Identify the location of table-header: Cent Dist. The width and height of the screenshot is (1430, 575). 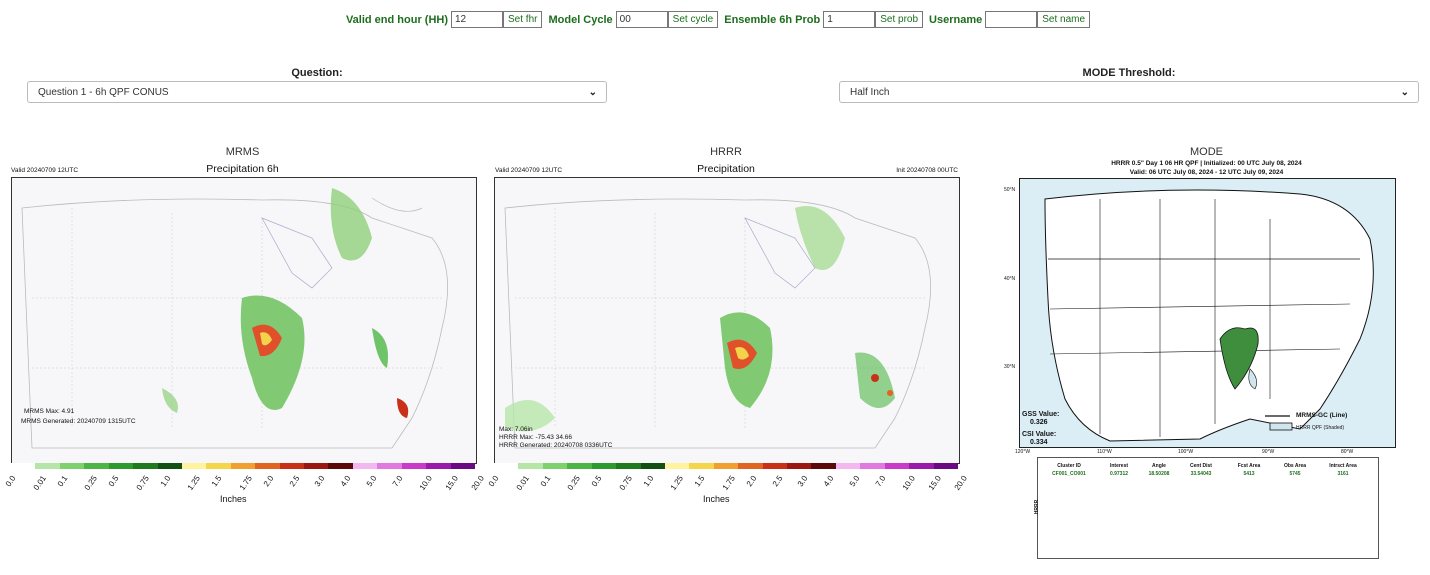
(1201, 466).